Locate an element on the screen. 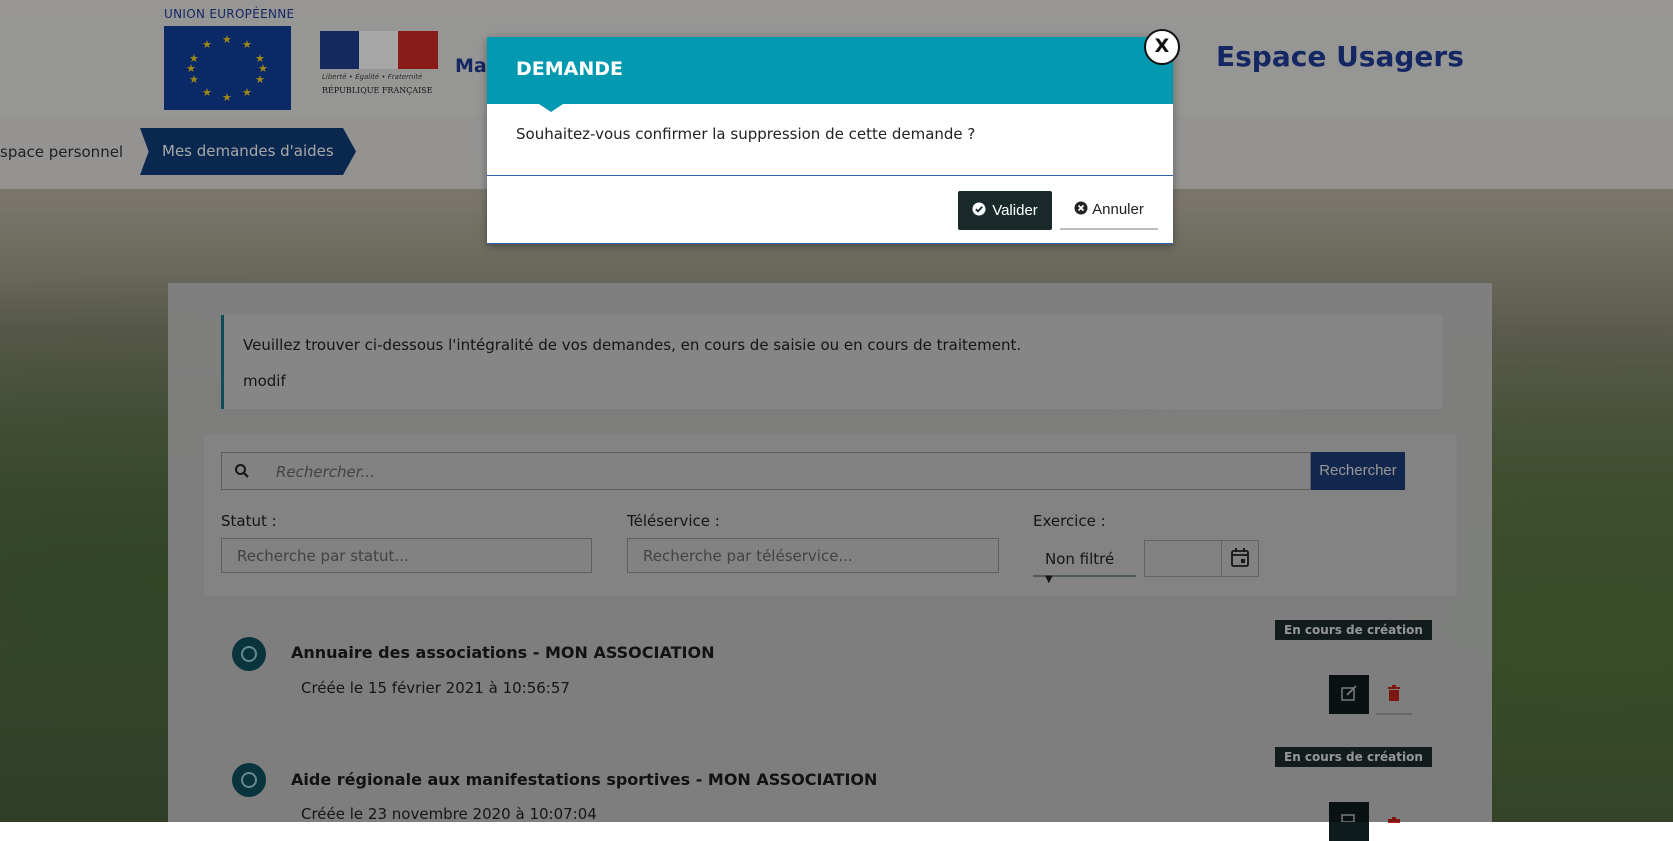 The image size is (1673, 841). modal-title: DEMANDE is located at coordinates (570, 69).